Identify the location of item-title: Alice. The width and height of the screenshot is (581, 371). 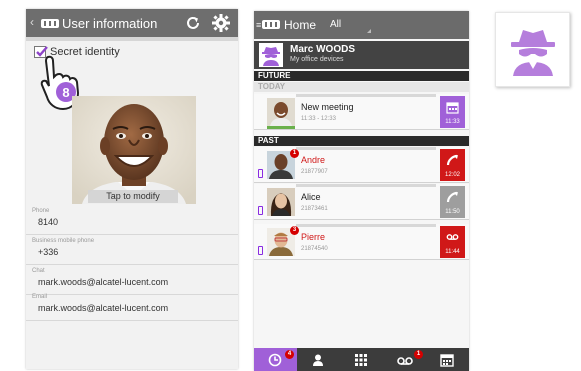
(311, 197).